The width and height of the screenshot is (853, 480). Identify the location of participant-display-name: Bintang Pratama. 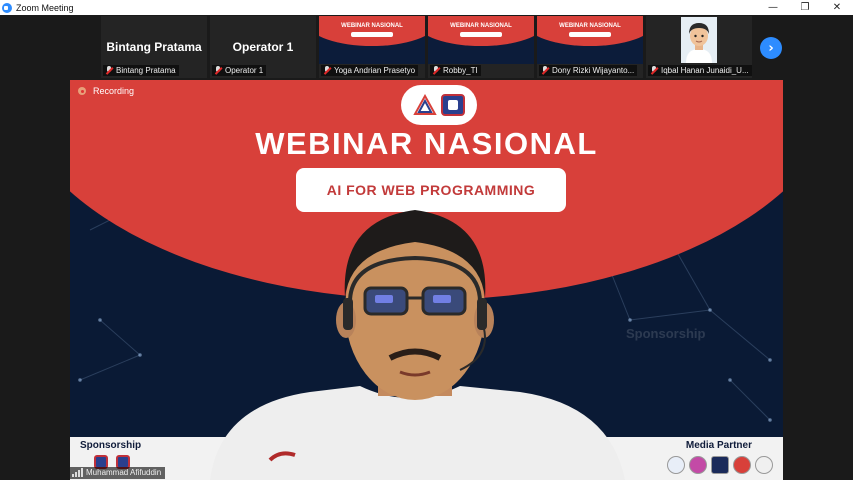
(154, 47).